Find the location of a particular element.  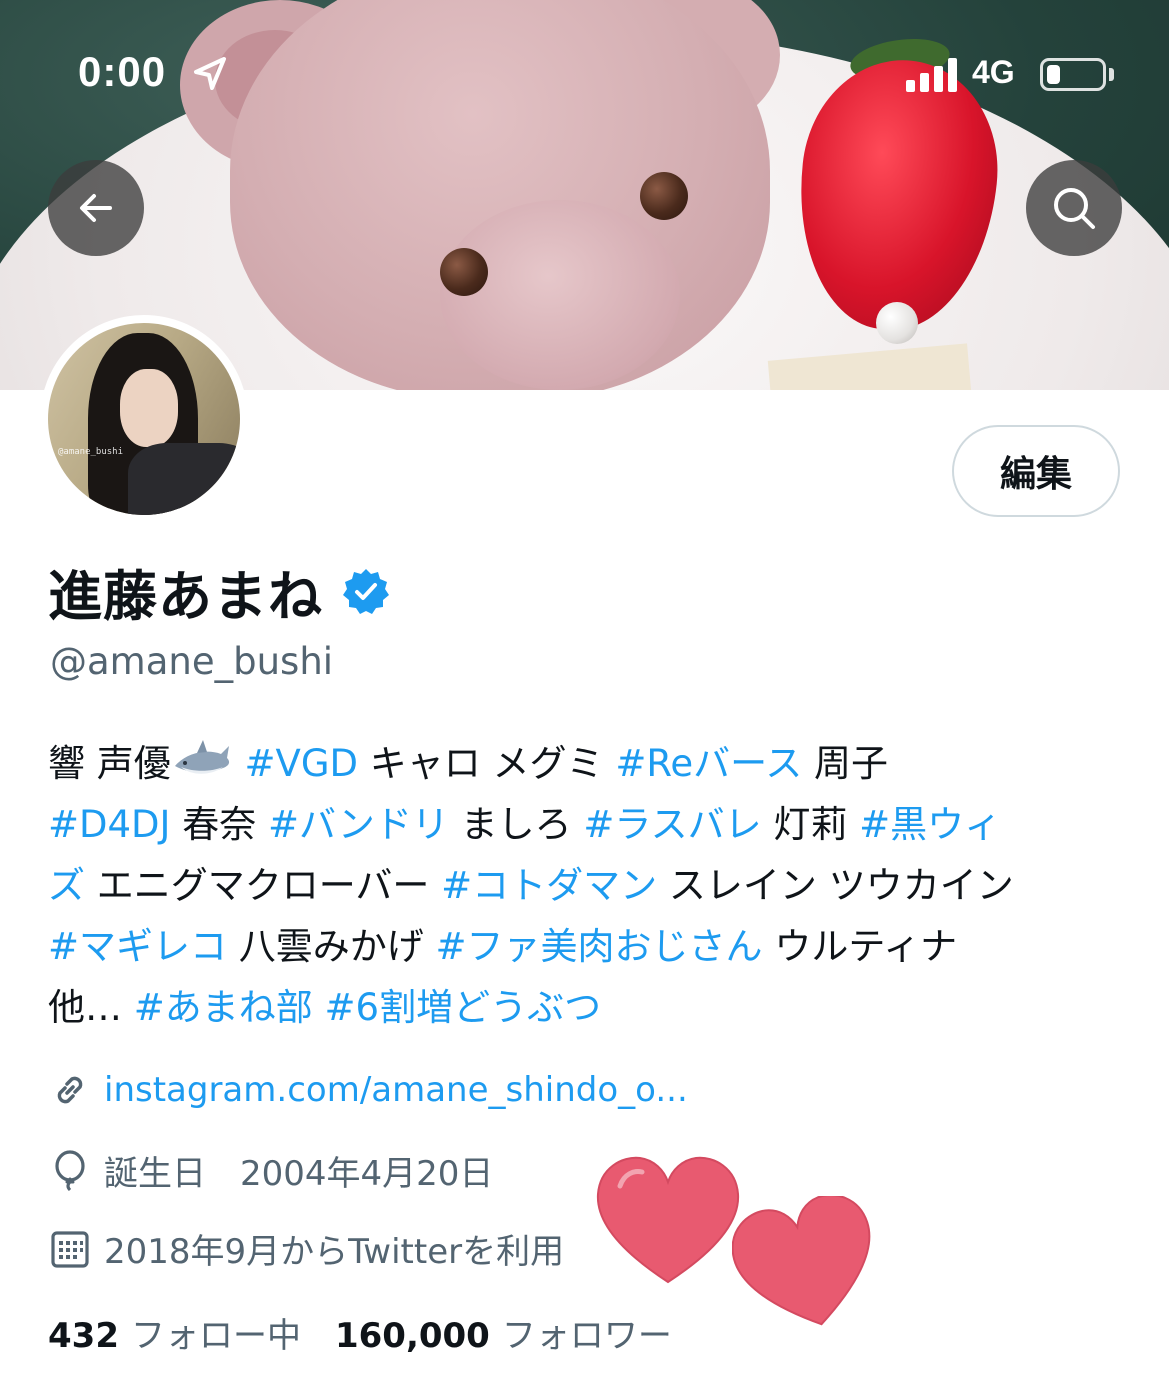

bio-text: ましろ is located at coordinates (516, 824).